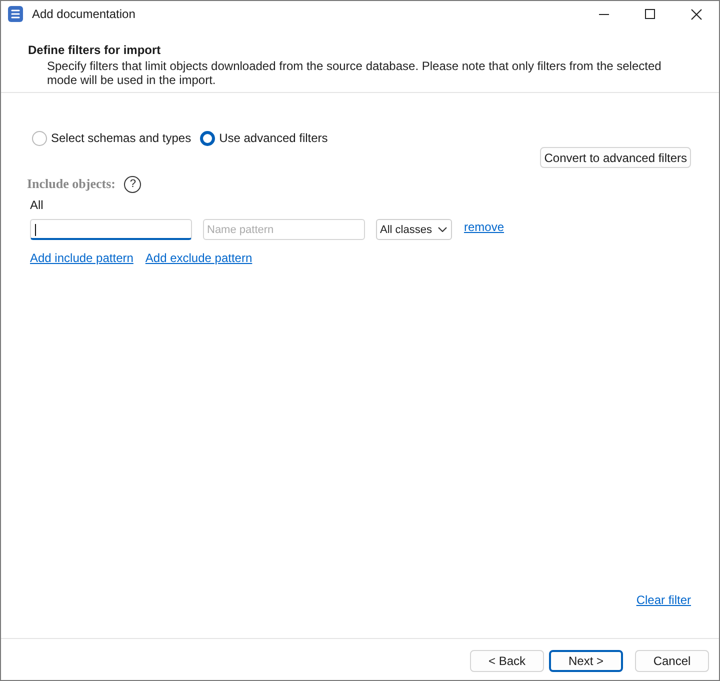 This screenshot has width=720, height=681. What do you see at coordinates (84, 14) in the screenshot?
I see `window-title: Add documentation` at bounding box center [84, 14].